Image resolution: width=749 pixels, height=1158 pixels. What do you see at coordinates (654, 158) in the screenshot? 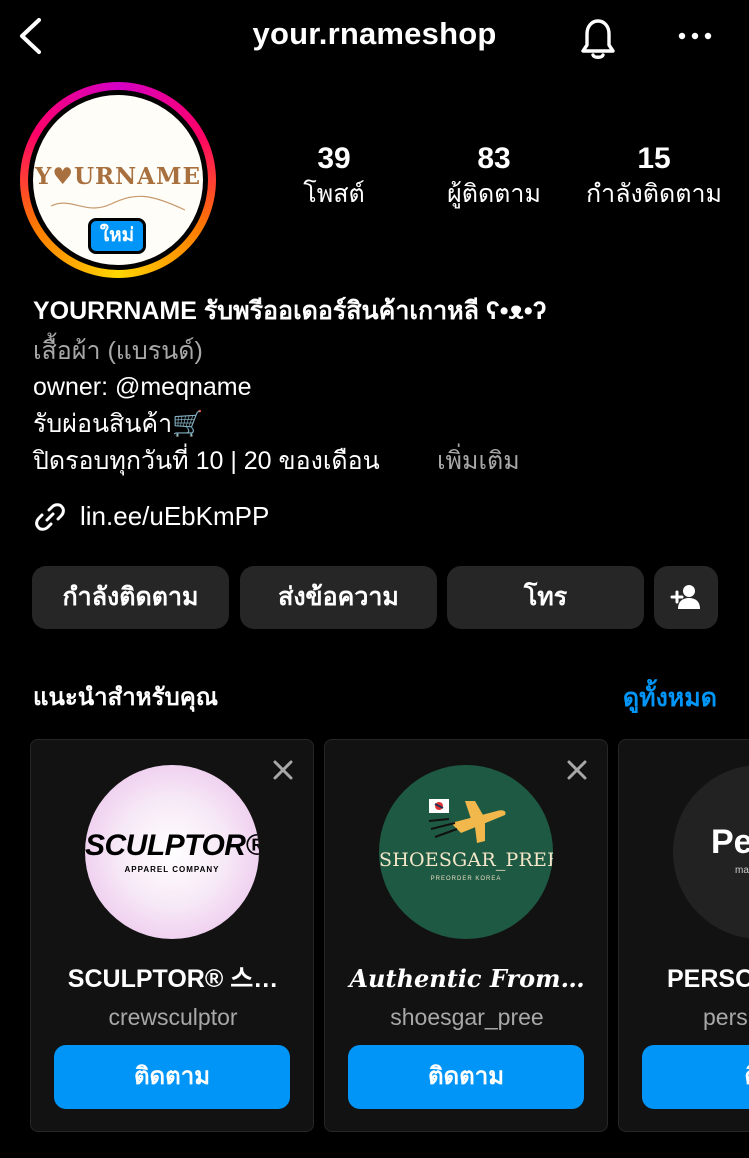
I see `following-count-value: 15` at bounding box center [654, 158].